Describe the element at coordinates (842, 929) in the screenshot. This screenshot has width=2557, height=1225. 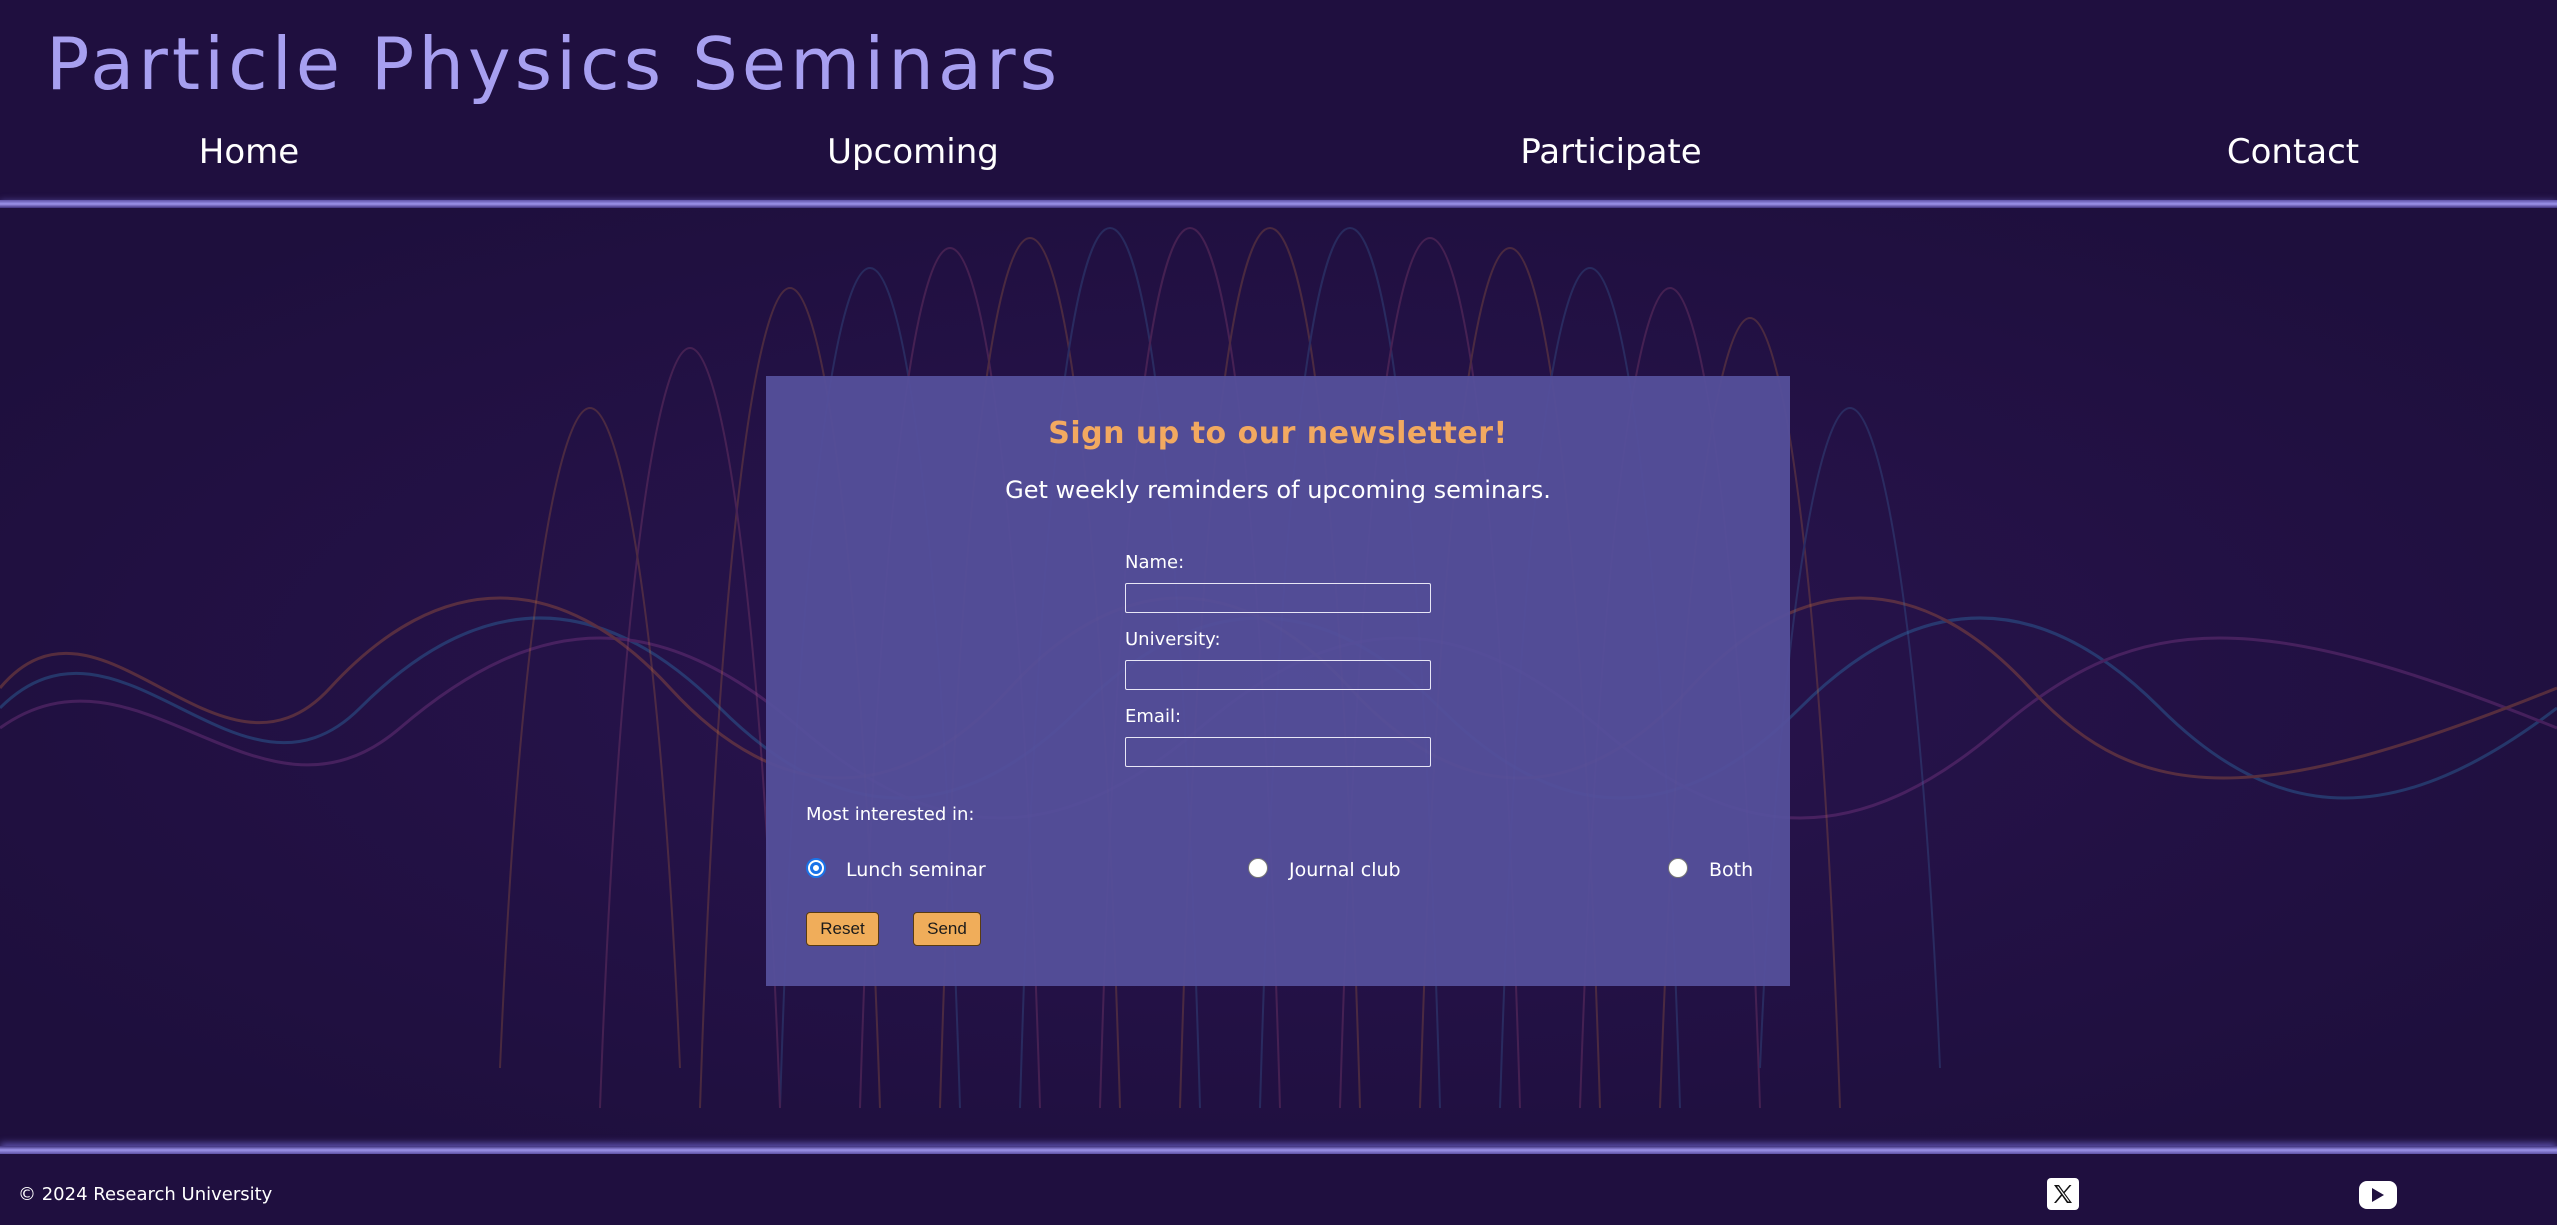
I see `reset-button: Reset` at that location.